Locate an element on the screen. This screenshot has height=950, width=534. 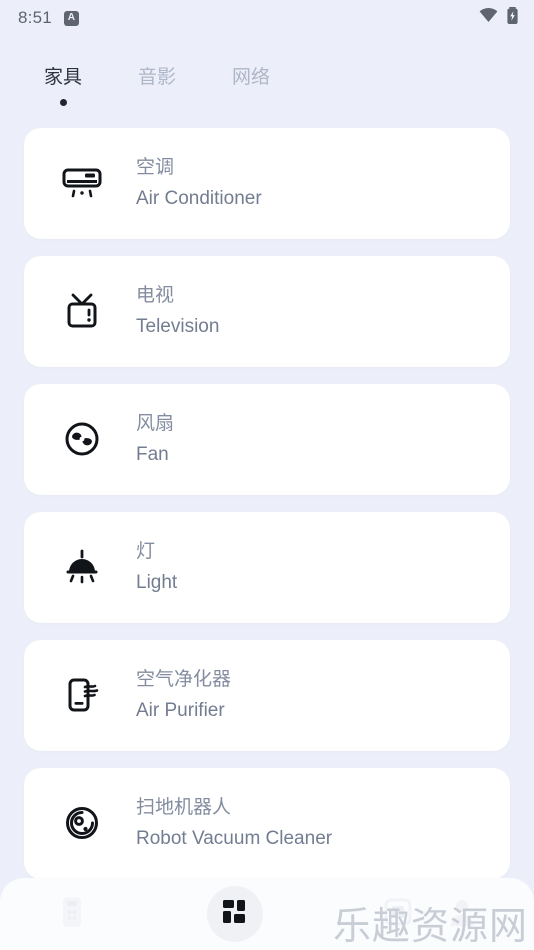
fan-icon is located at coordinates (82, 439).